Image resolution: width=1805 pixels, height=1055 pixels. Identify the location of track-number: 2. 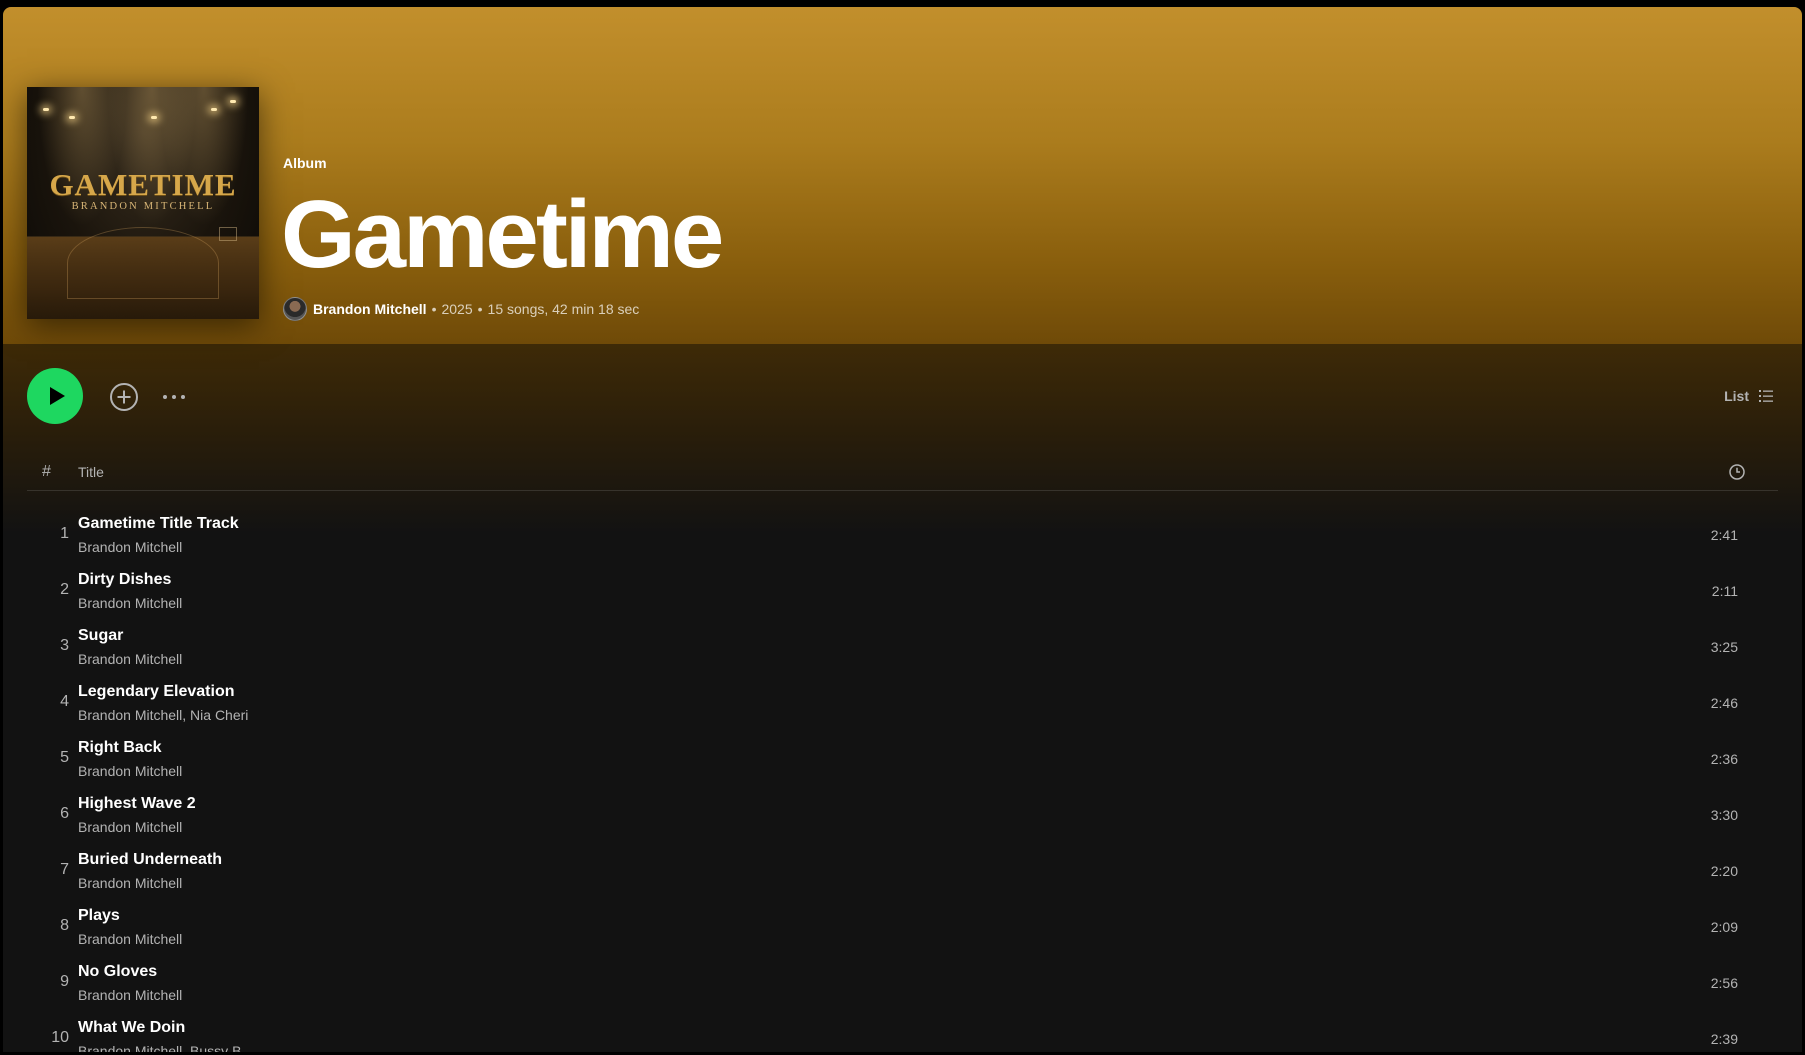
(64, 589).